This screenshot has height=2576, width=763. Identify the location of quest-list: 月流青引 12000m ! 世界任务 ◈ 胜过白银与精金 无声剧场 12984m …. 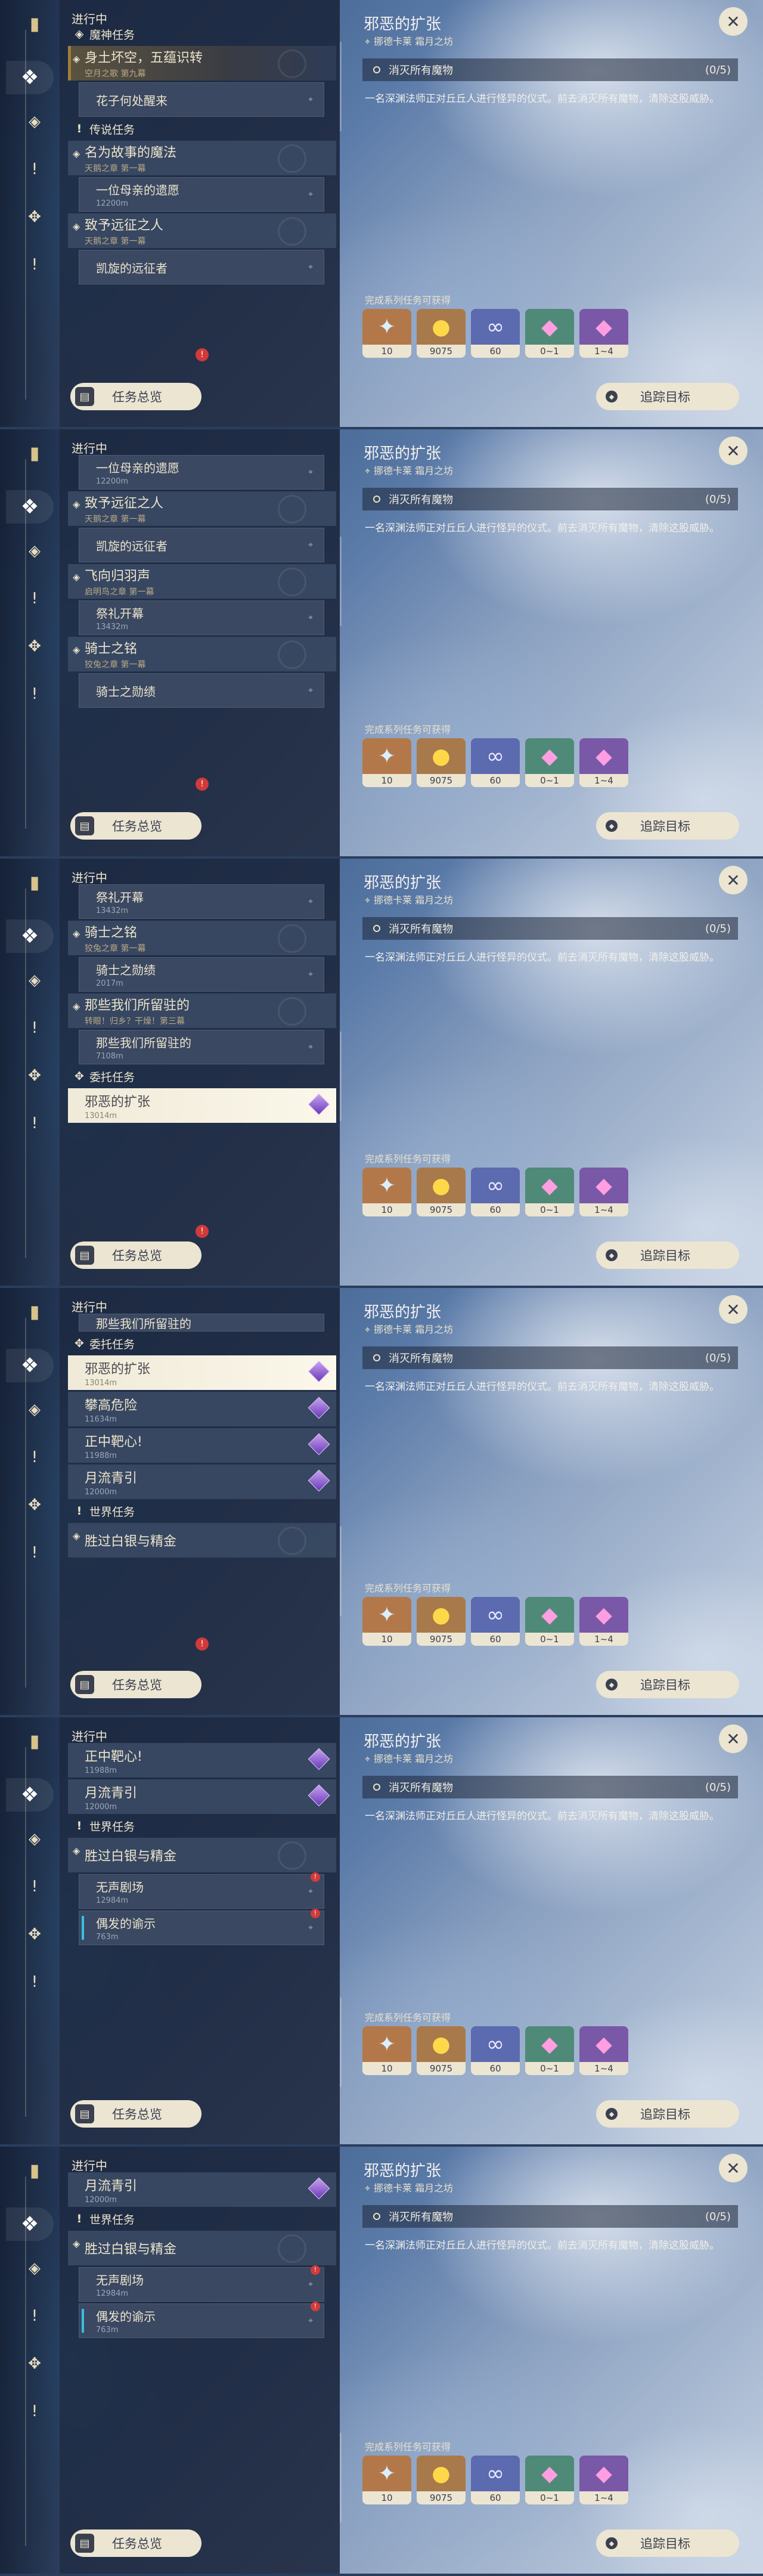
(202, 2343).